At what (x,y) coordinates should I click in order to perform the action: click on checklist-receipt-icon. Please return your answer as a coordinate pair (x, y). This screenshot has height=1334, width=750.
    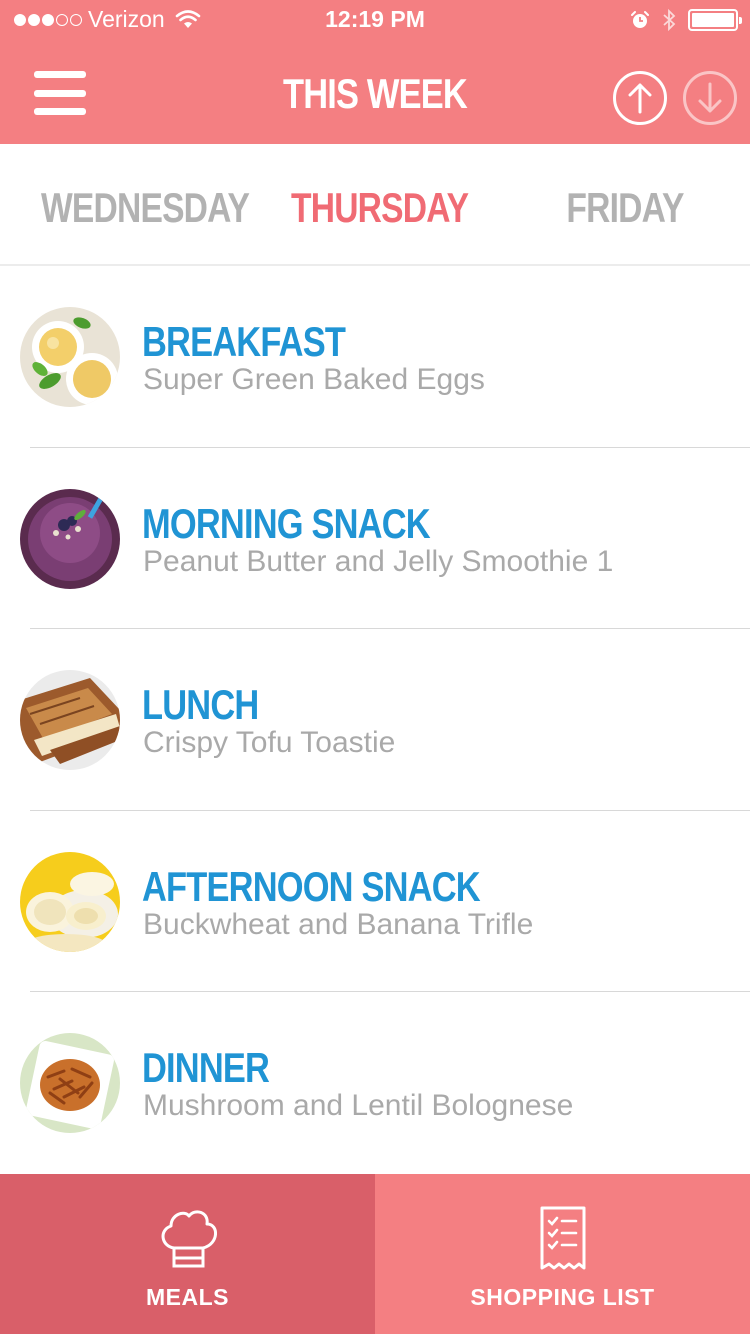
    Looking at the image, I should click on (562, 1238).